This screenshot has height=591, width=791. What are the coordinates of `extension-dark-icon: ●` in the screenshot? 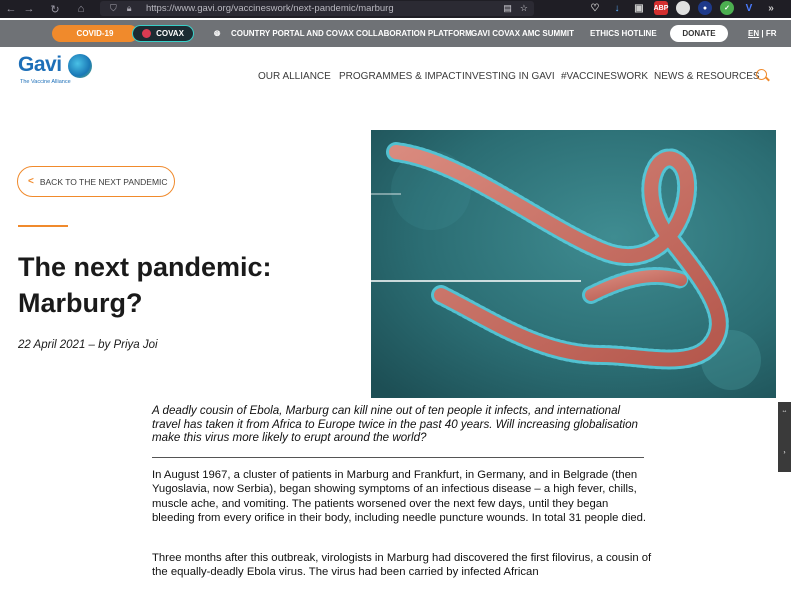 It's located at (705, 8).